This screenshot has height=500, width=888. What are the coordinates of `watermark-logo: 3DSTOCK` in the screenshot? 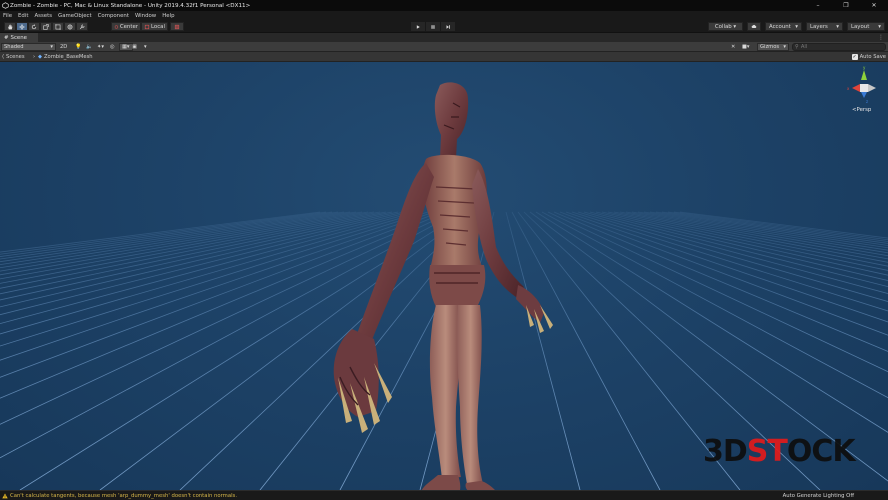 It's located at (779, 451).